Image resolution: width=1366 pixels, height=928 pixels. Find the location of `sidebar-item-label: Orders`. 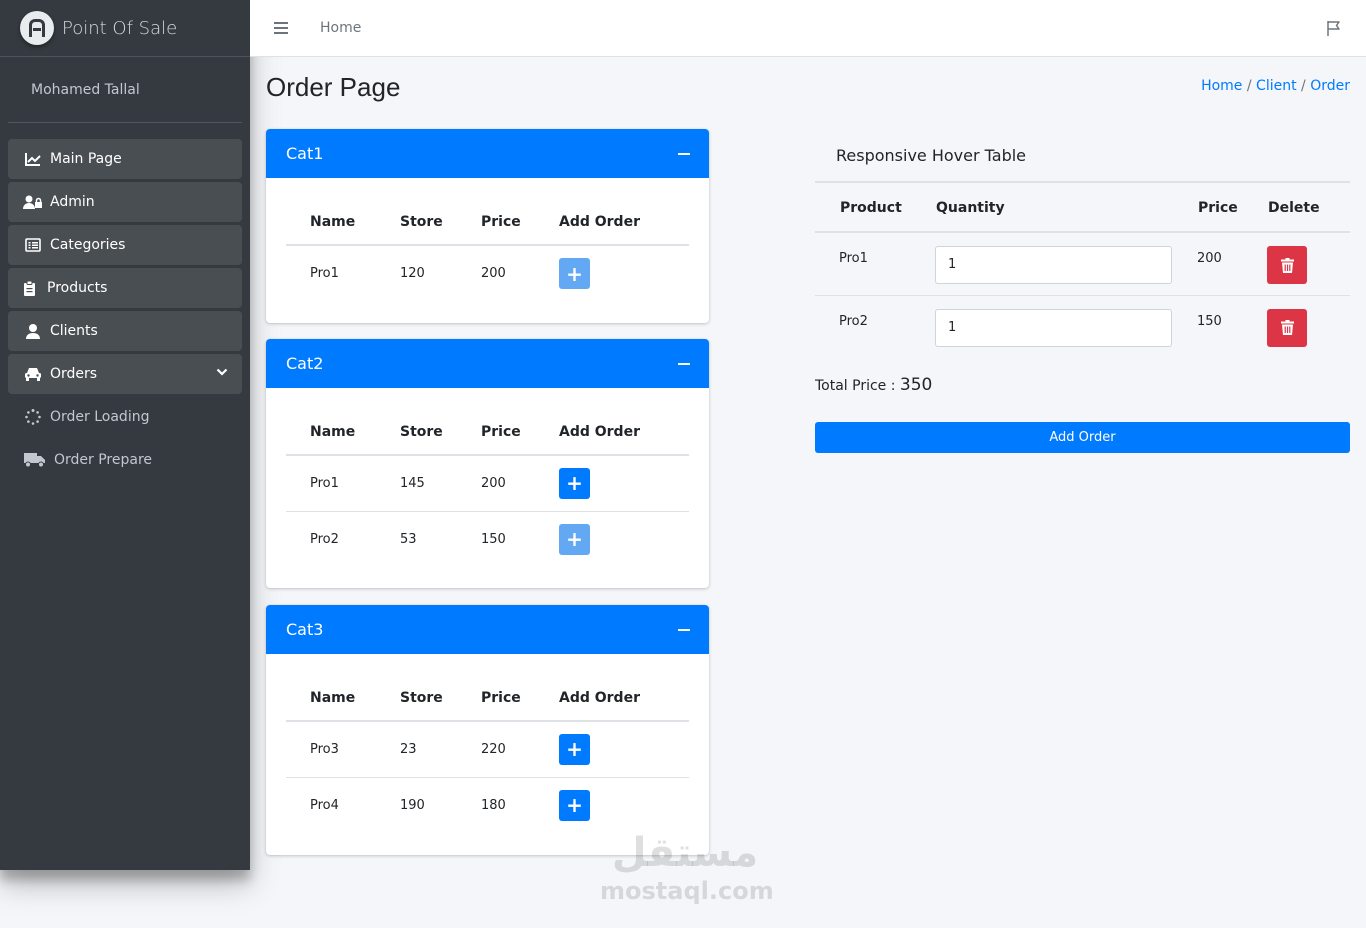

sidebar-item-label: Orders is located at coordinates (74, 374).